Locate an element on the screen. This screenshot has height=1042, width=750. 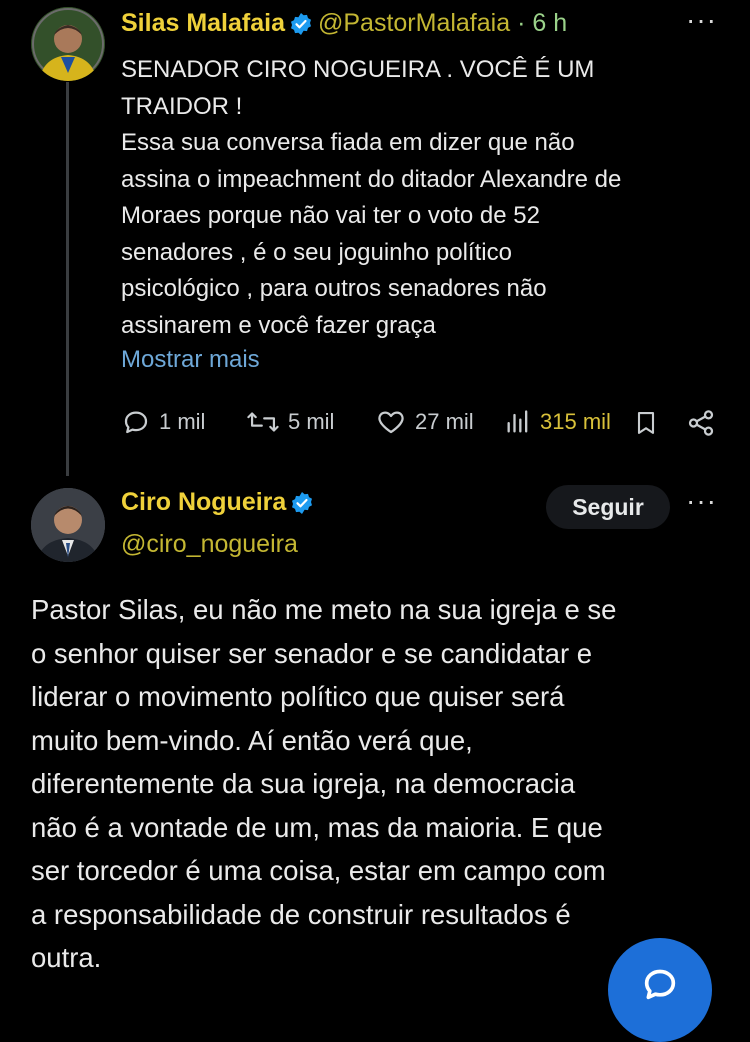
share-icon is located at coordinates (701, 423).